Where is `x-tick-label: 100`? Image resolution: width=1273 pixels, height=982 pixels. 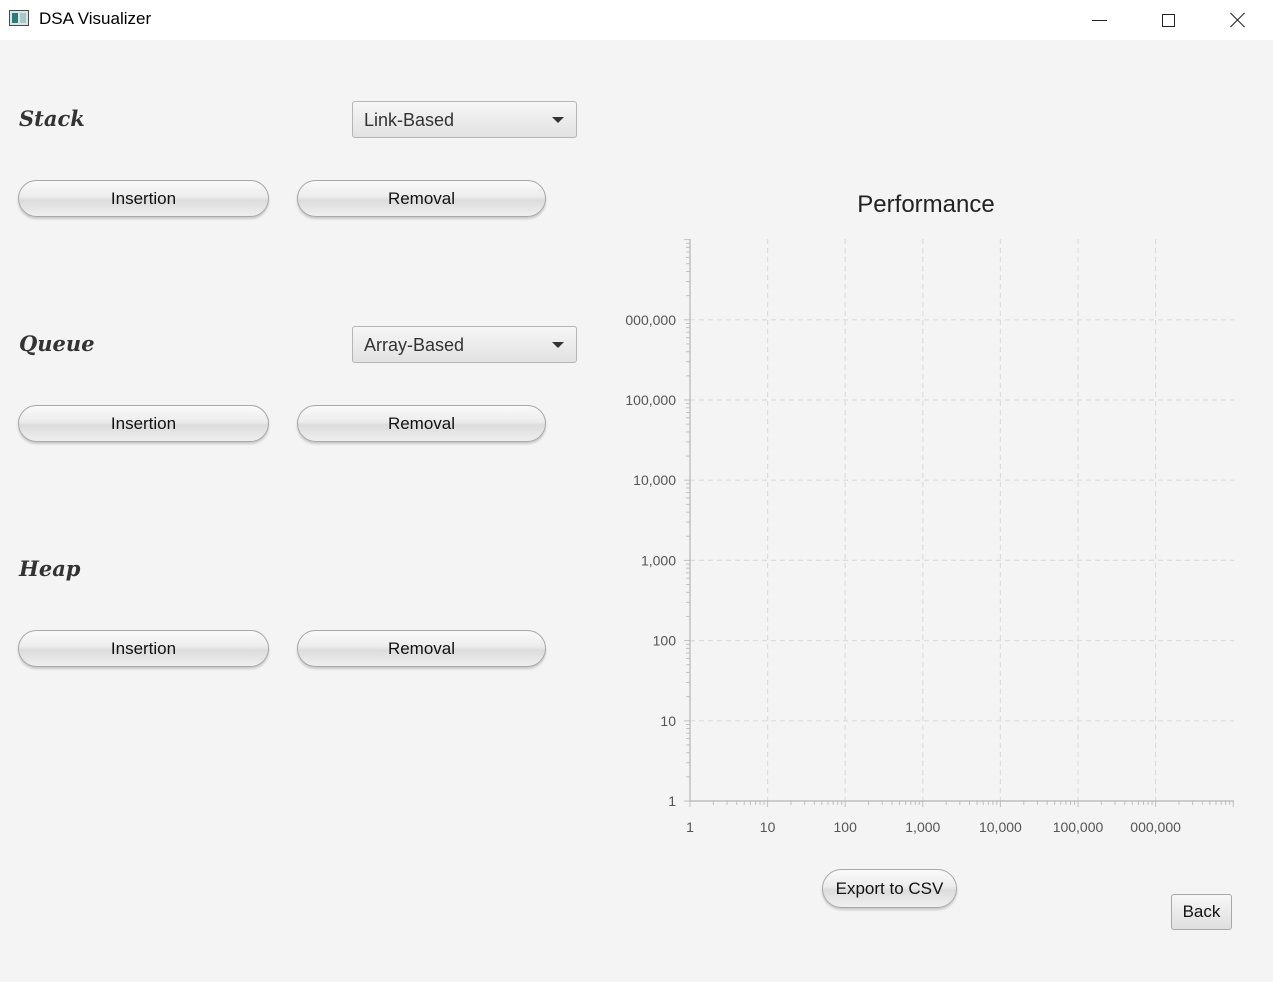 x-tick-label: 100 is located at coordinates (846, 827).